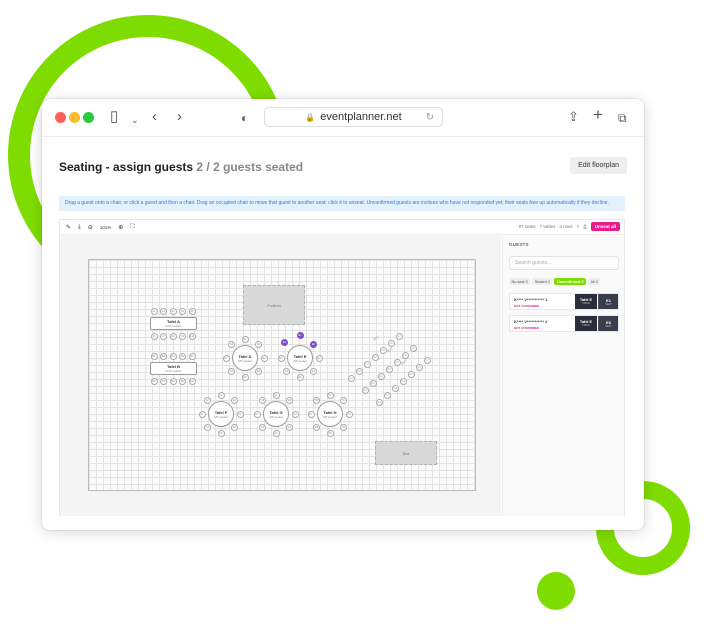 The width and height of the screenshot is (704, 624). I want to click on seat: F5, so click(221, 433).